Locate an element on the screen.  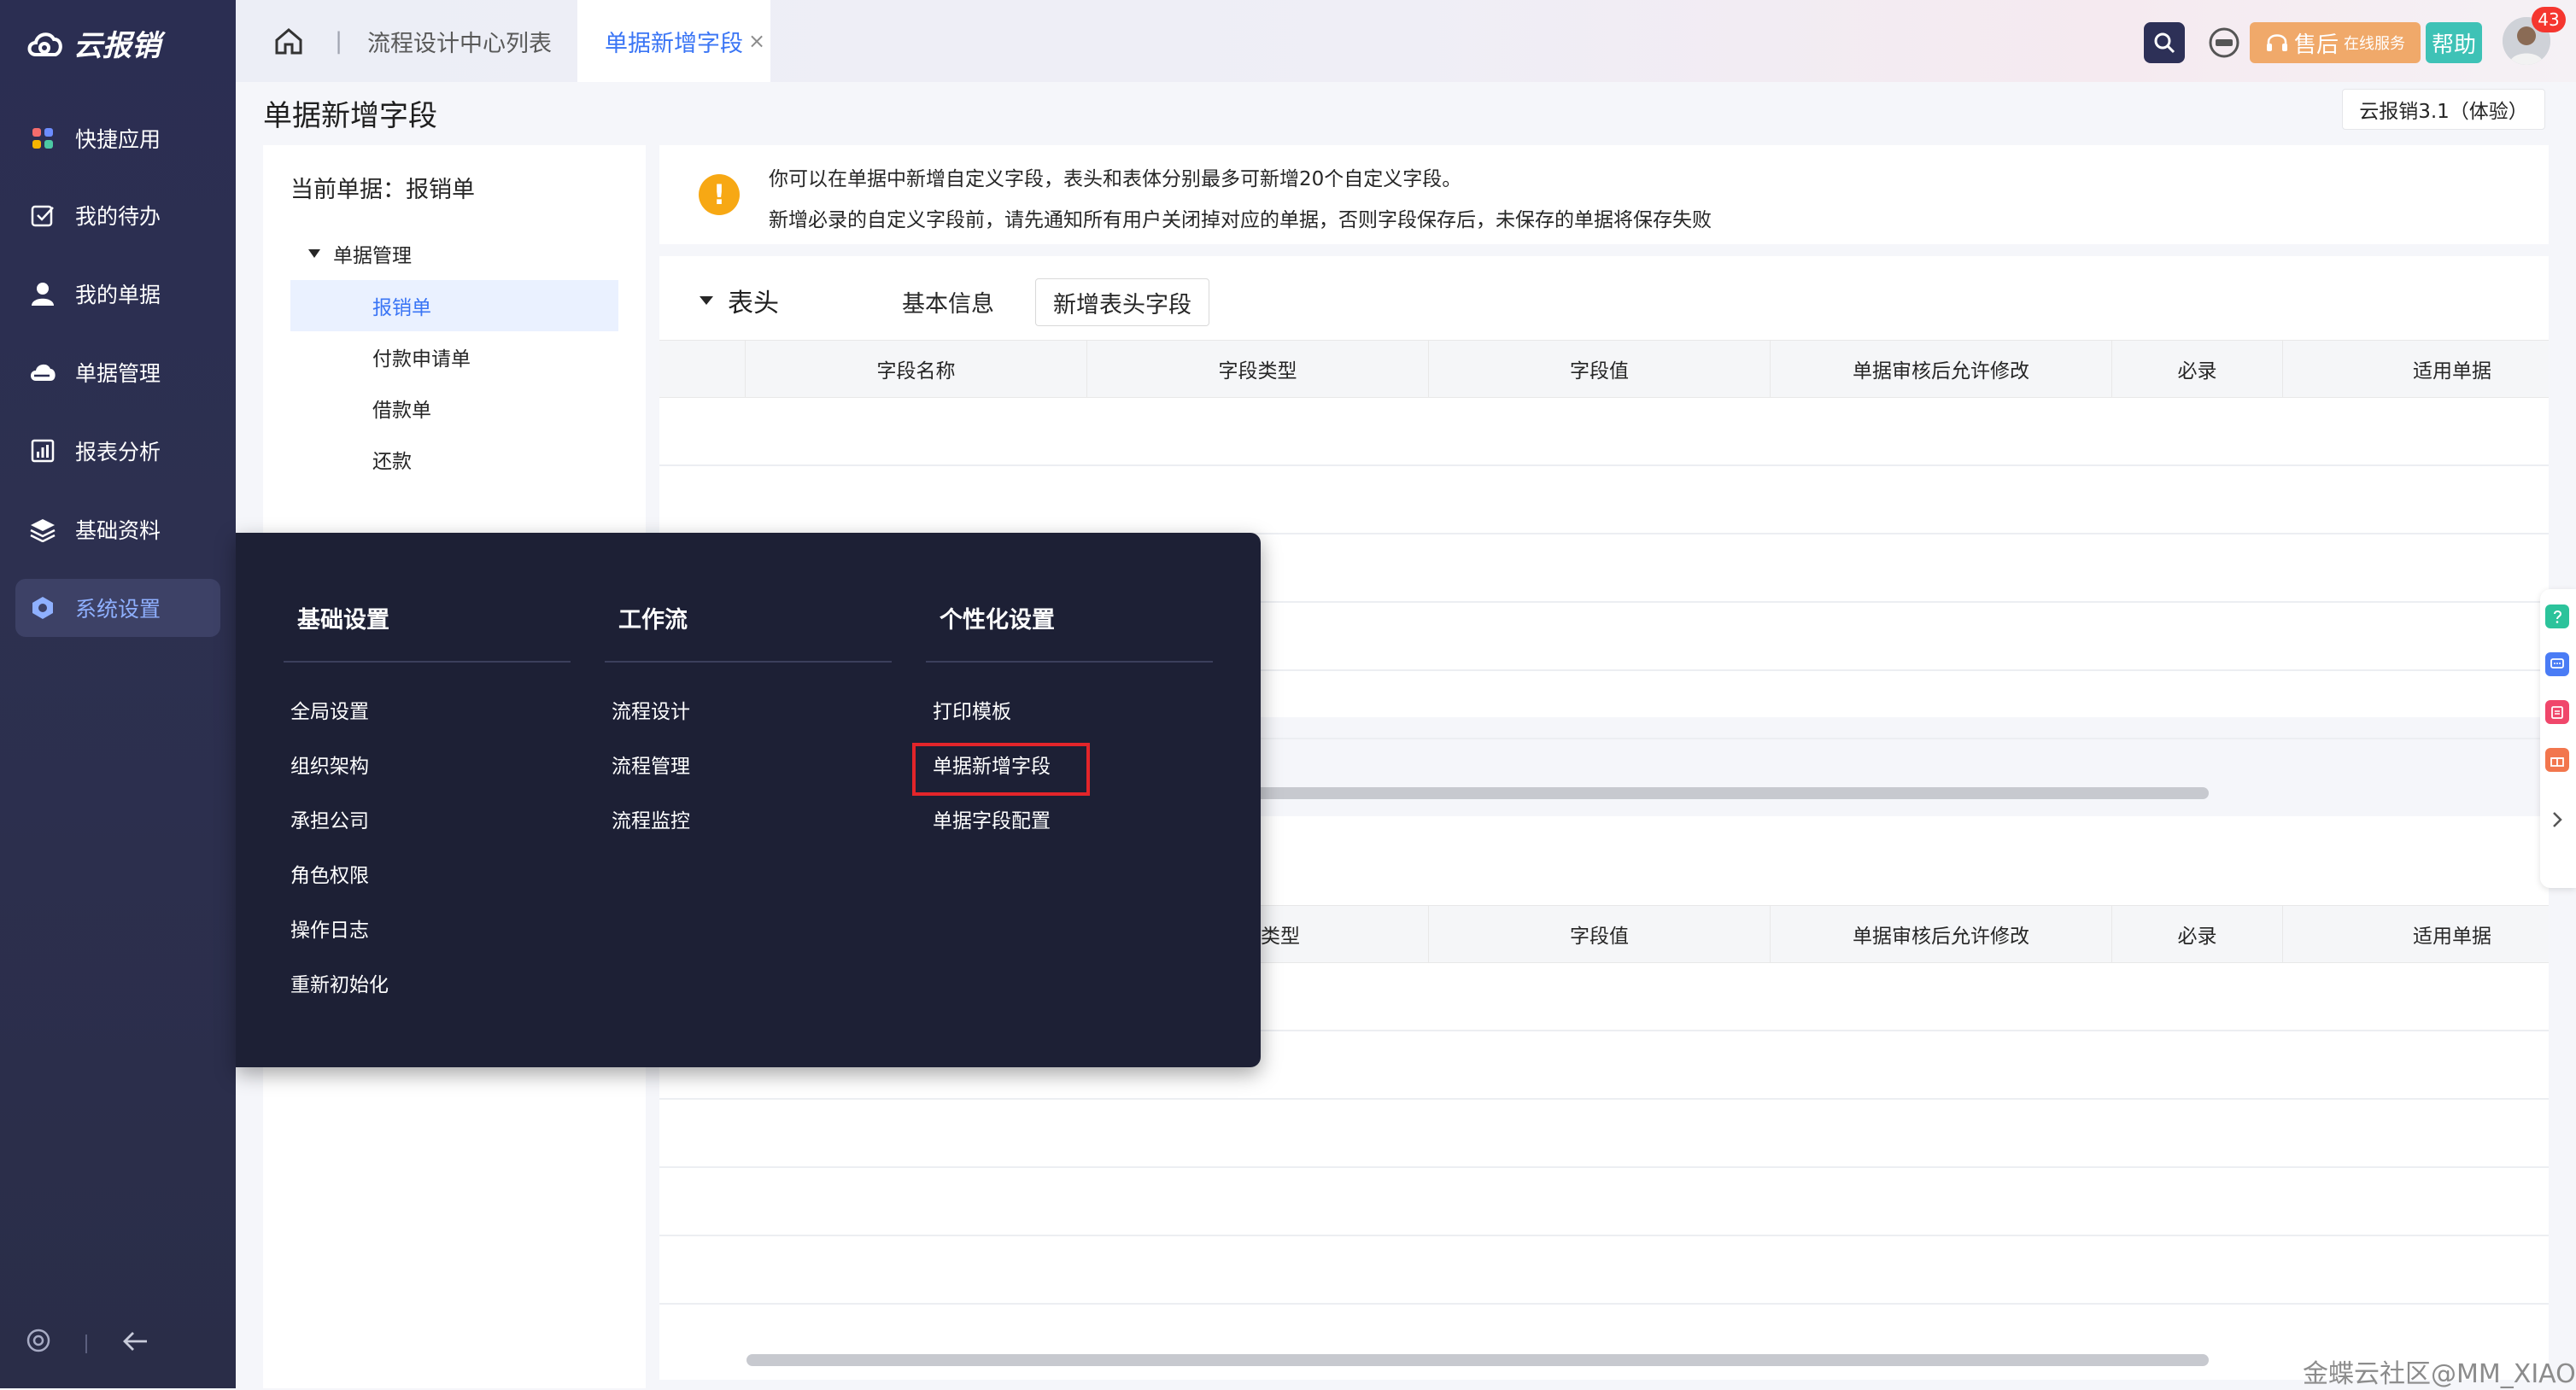
sidebar-item-basic-data: 基础资料 is located at coordinates (117, 529).